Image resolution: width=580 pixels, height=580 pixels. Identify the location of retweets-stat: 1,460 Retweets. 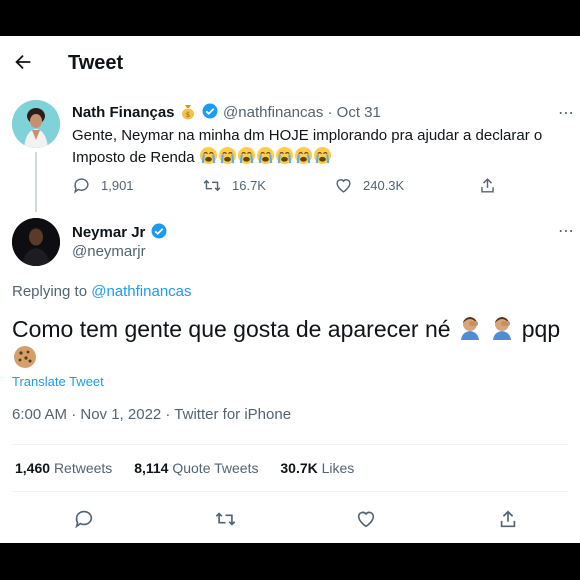
(63, 468).